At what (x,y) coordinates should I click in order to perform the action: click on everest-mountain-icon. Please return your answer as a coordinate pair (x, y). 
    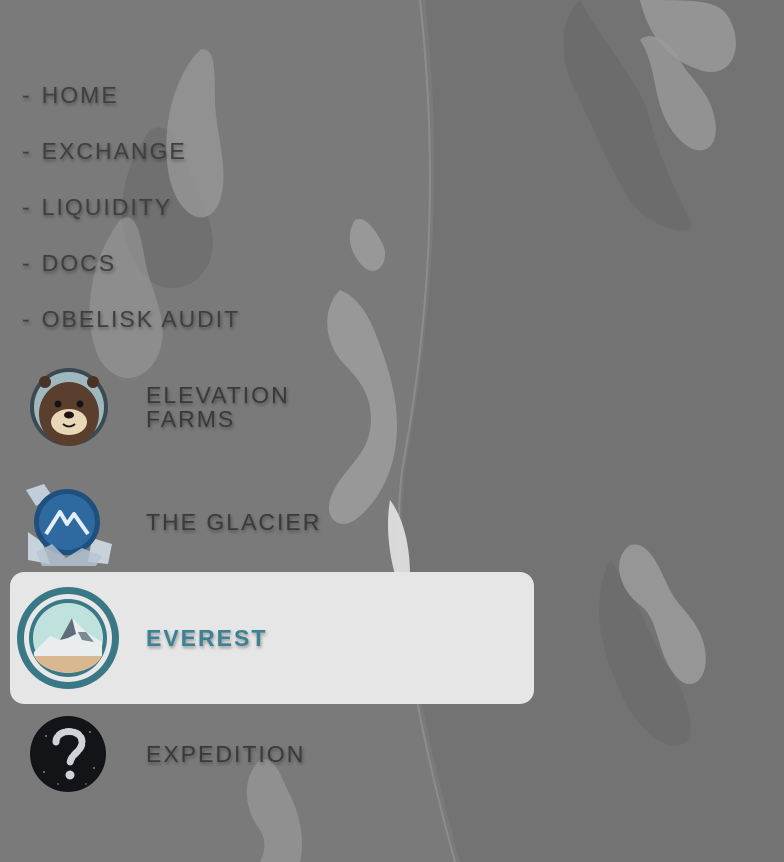
    Looking at the image, I should click on (68, 638).